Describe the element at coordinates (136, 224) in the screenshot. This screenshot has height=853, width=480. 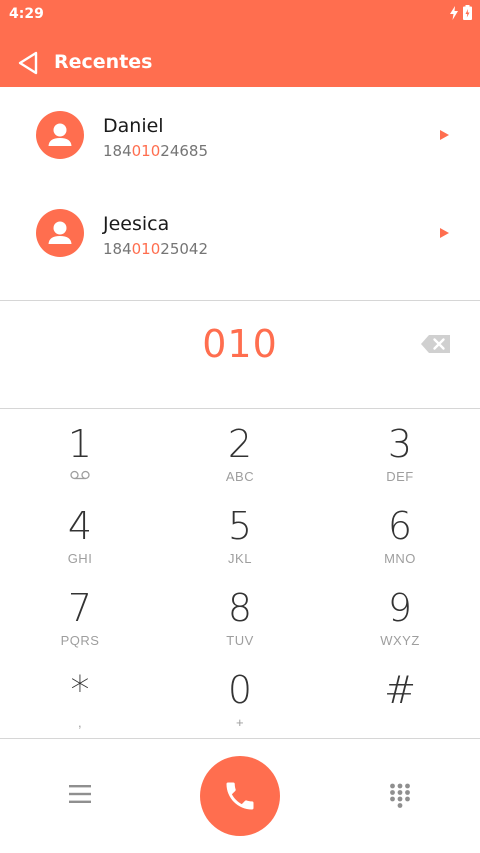
I see `contact-name: Jeesica` at that location.